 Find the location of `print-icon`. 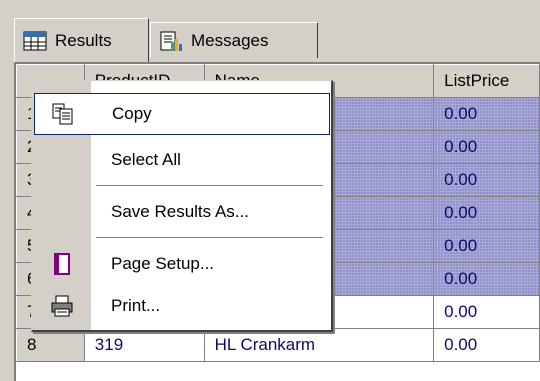

print-icon is located at coordinates (62, 306).